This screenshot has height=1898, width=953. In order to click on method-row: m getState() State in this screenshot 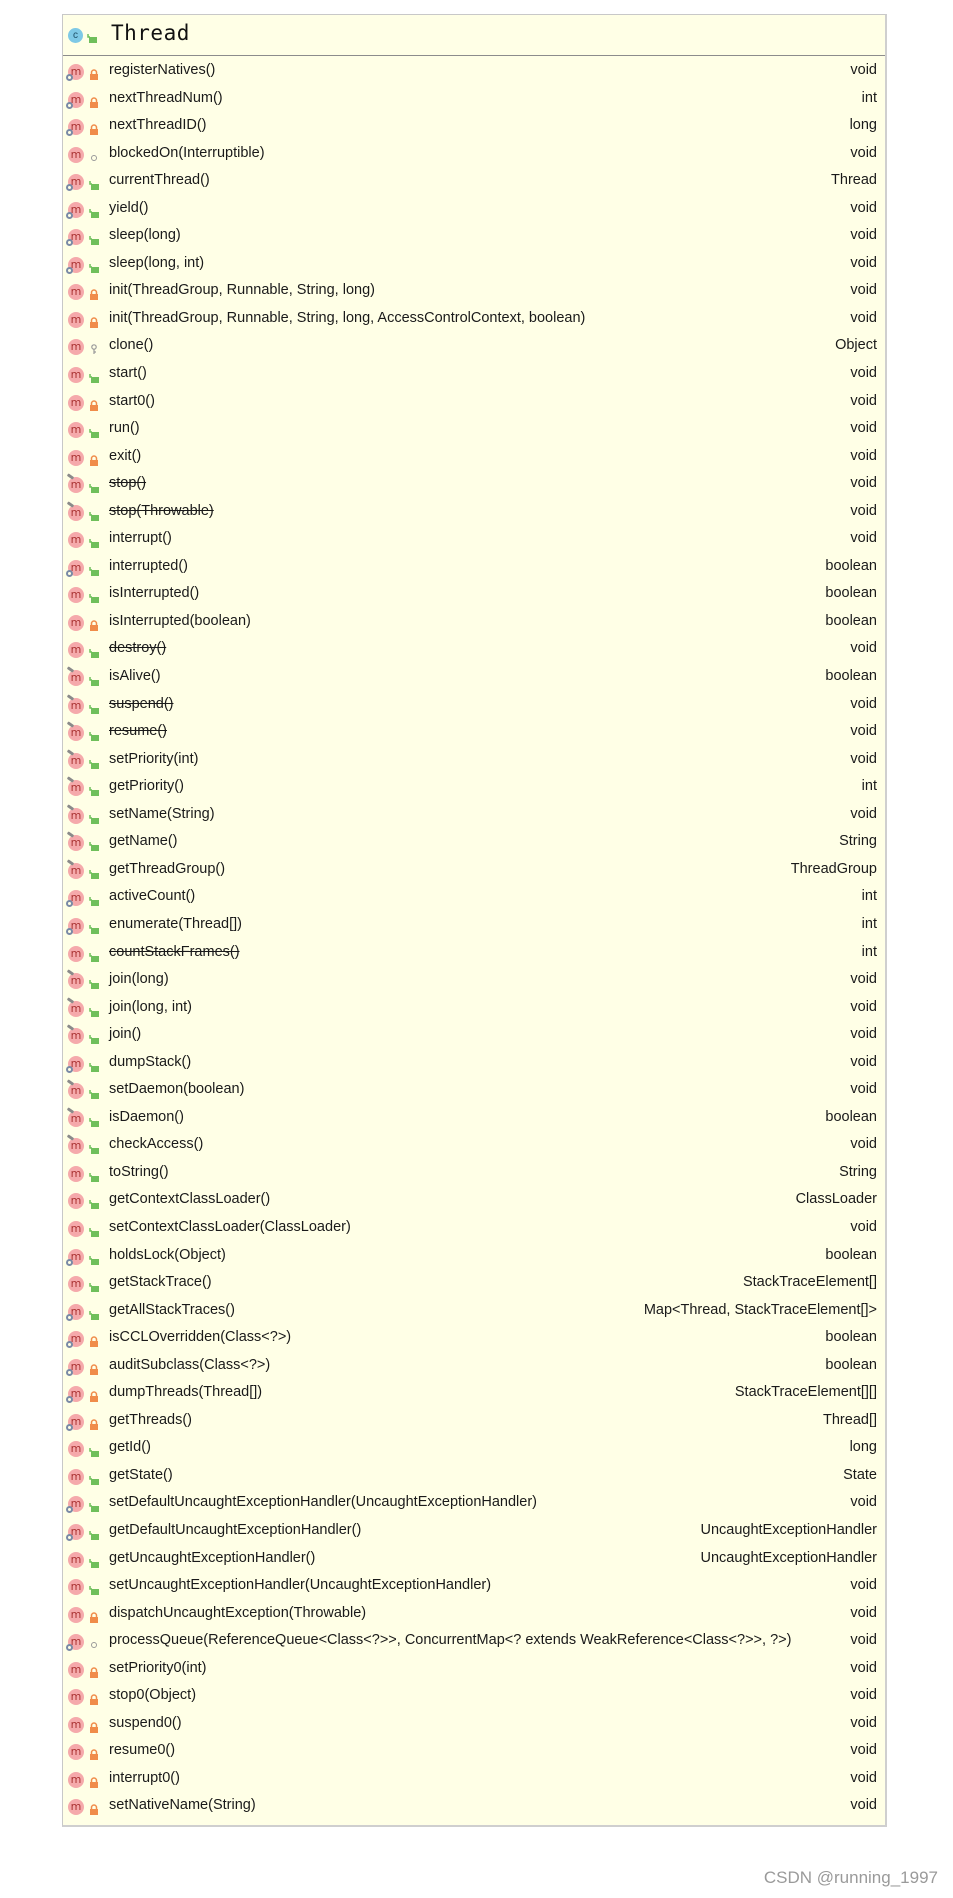, I will do `click(474, 1477)`.